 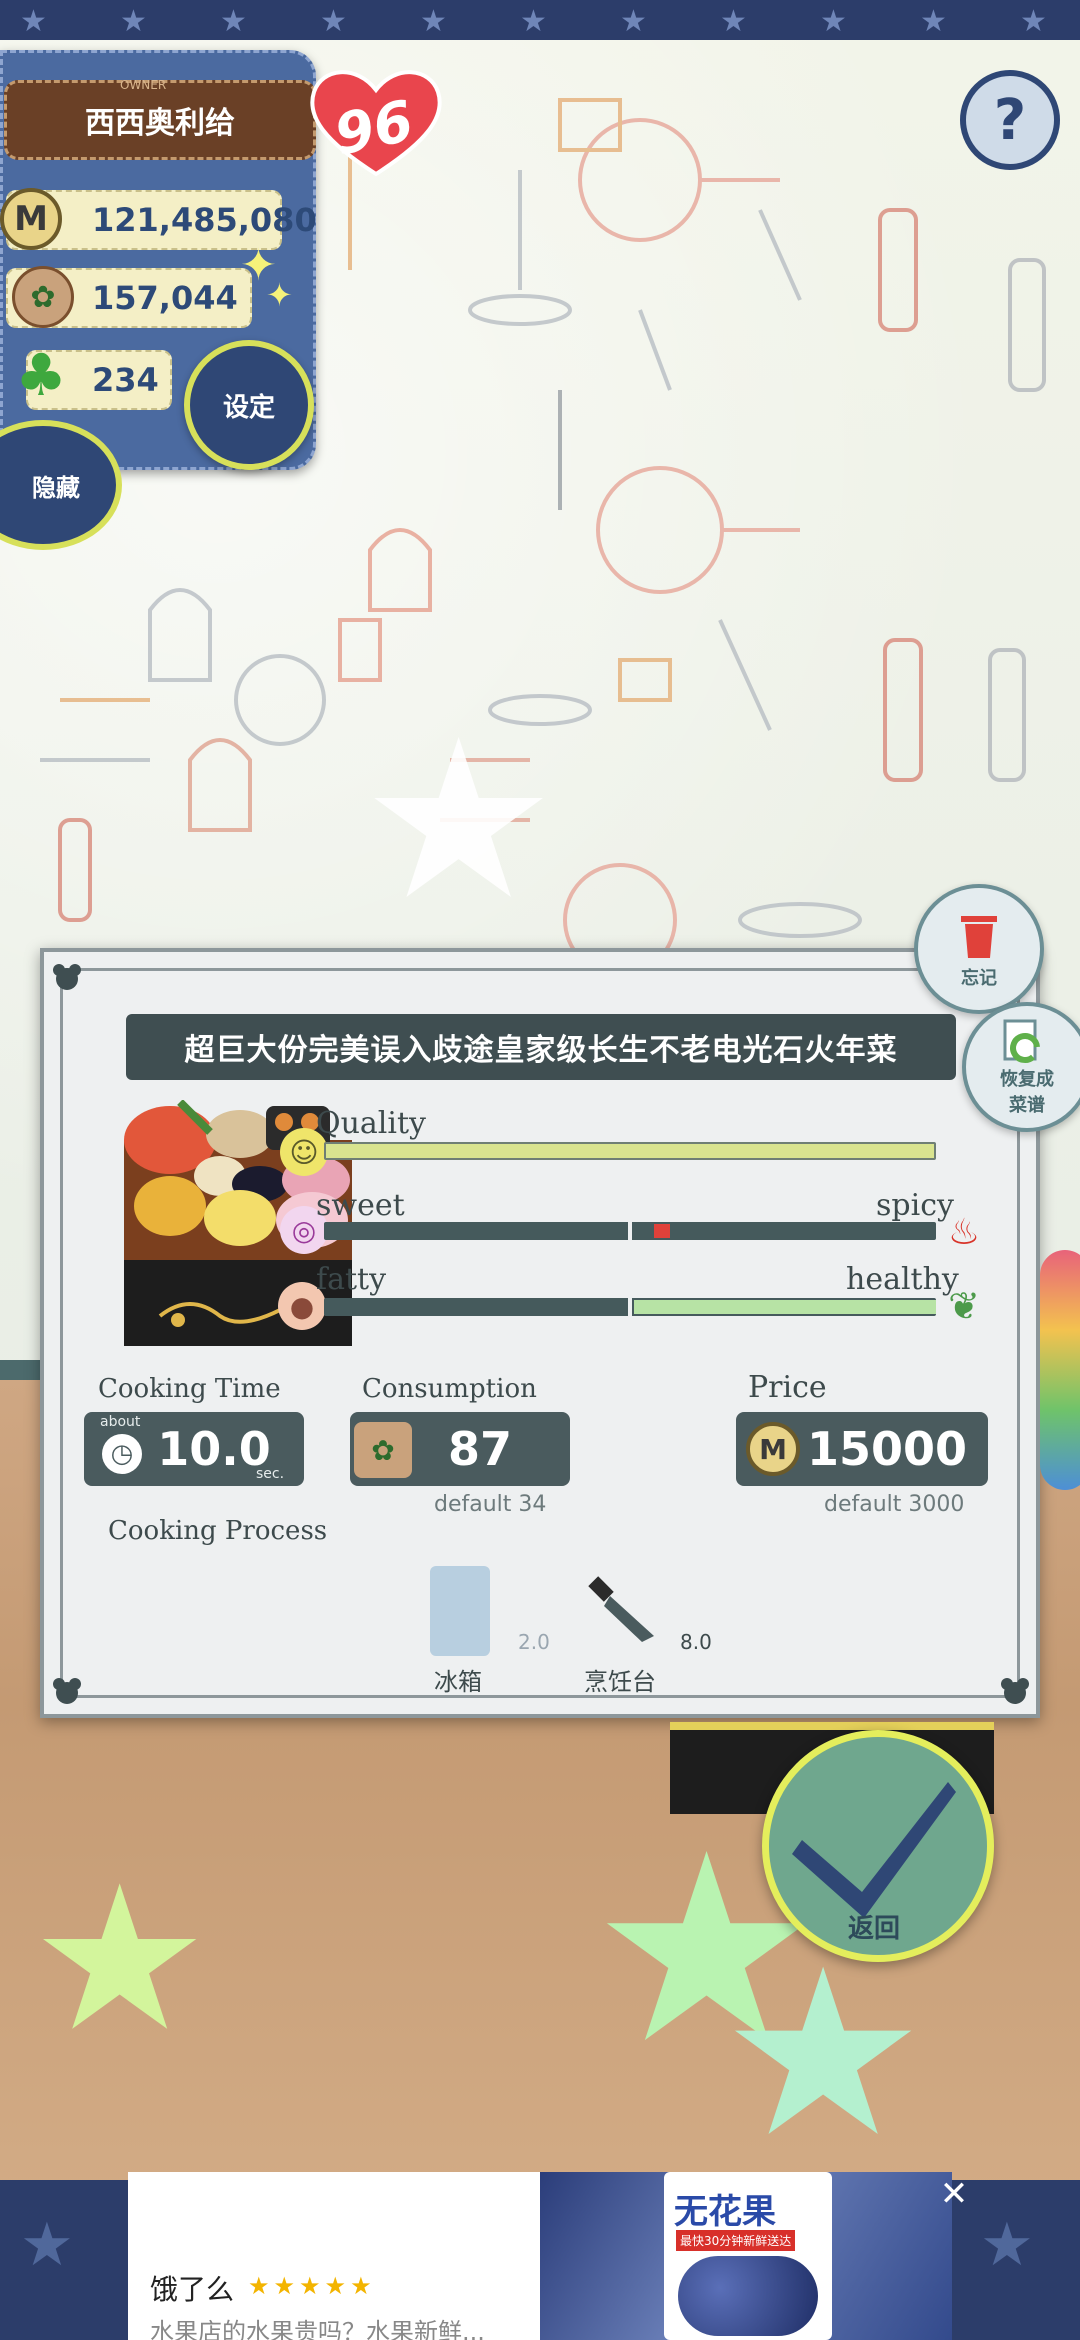 I want to click on process-step-name: 冰箱, so click(x=458, y=1682).